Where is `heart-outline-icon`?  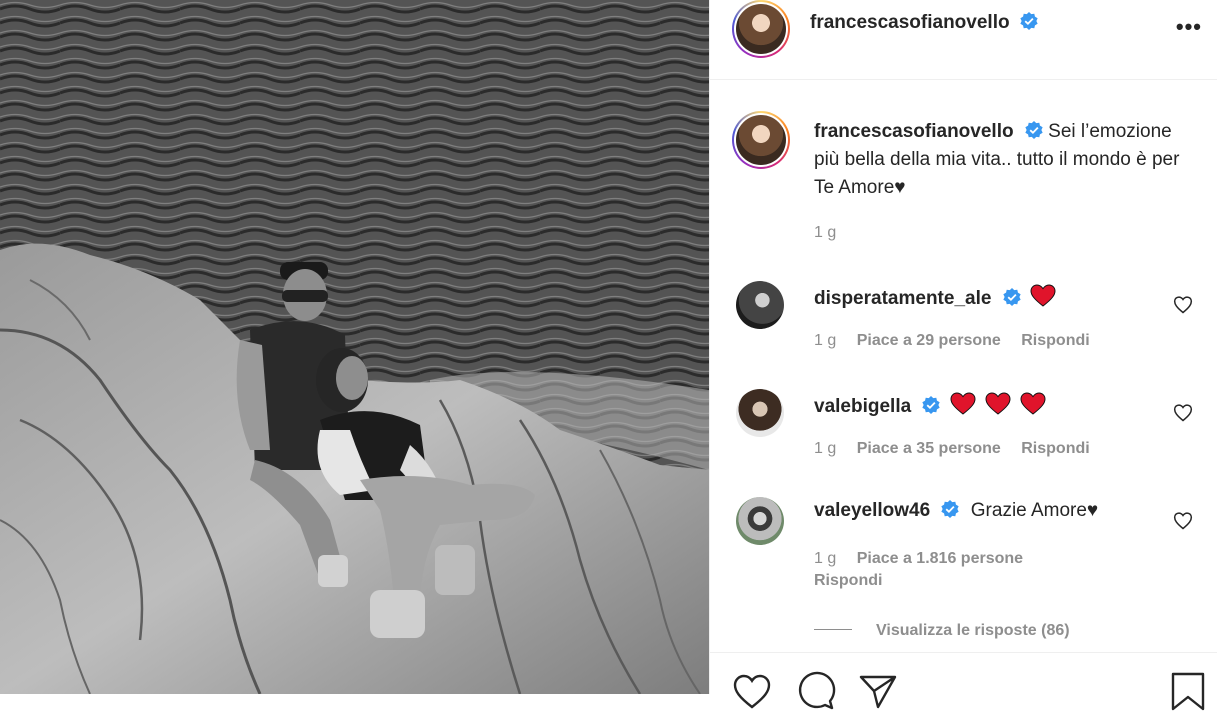 heart-outline-icon is located at coordinates (752, 691).